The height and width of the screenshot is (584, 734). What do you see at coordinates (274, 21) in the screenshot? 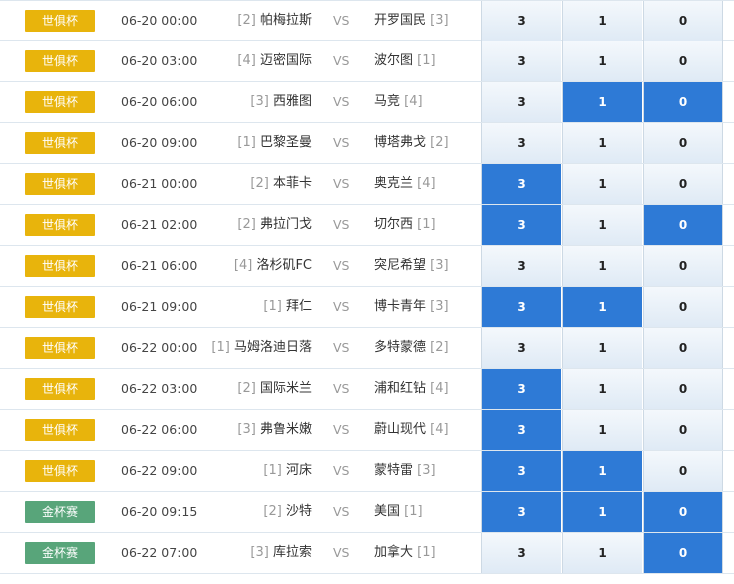
I see `home-team: [2] 帕梅拉斯` at bounding box center [274, 21].